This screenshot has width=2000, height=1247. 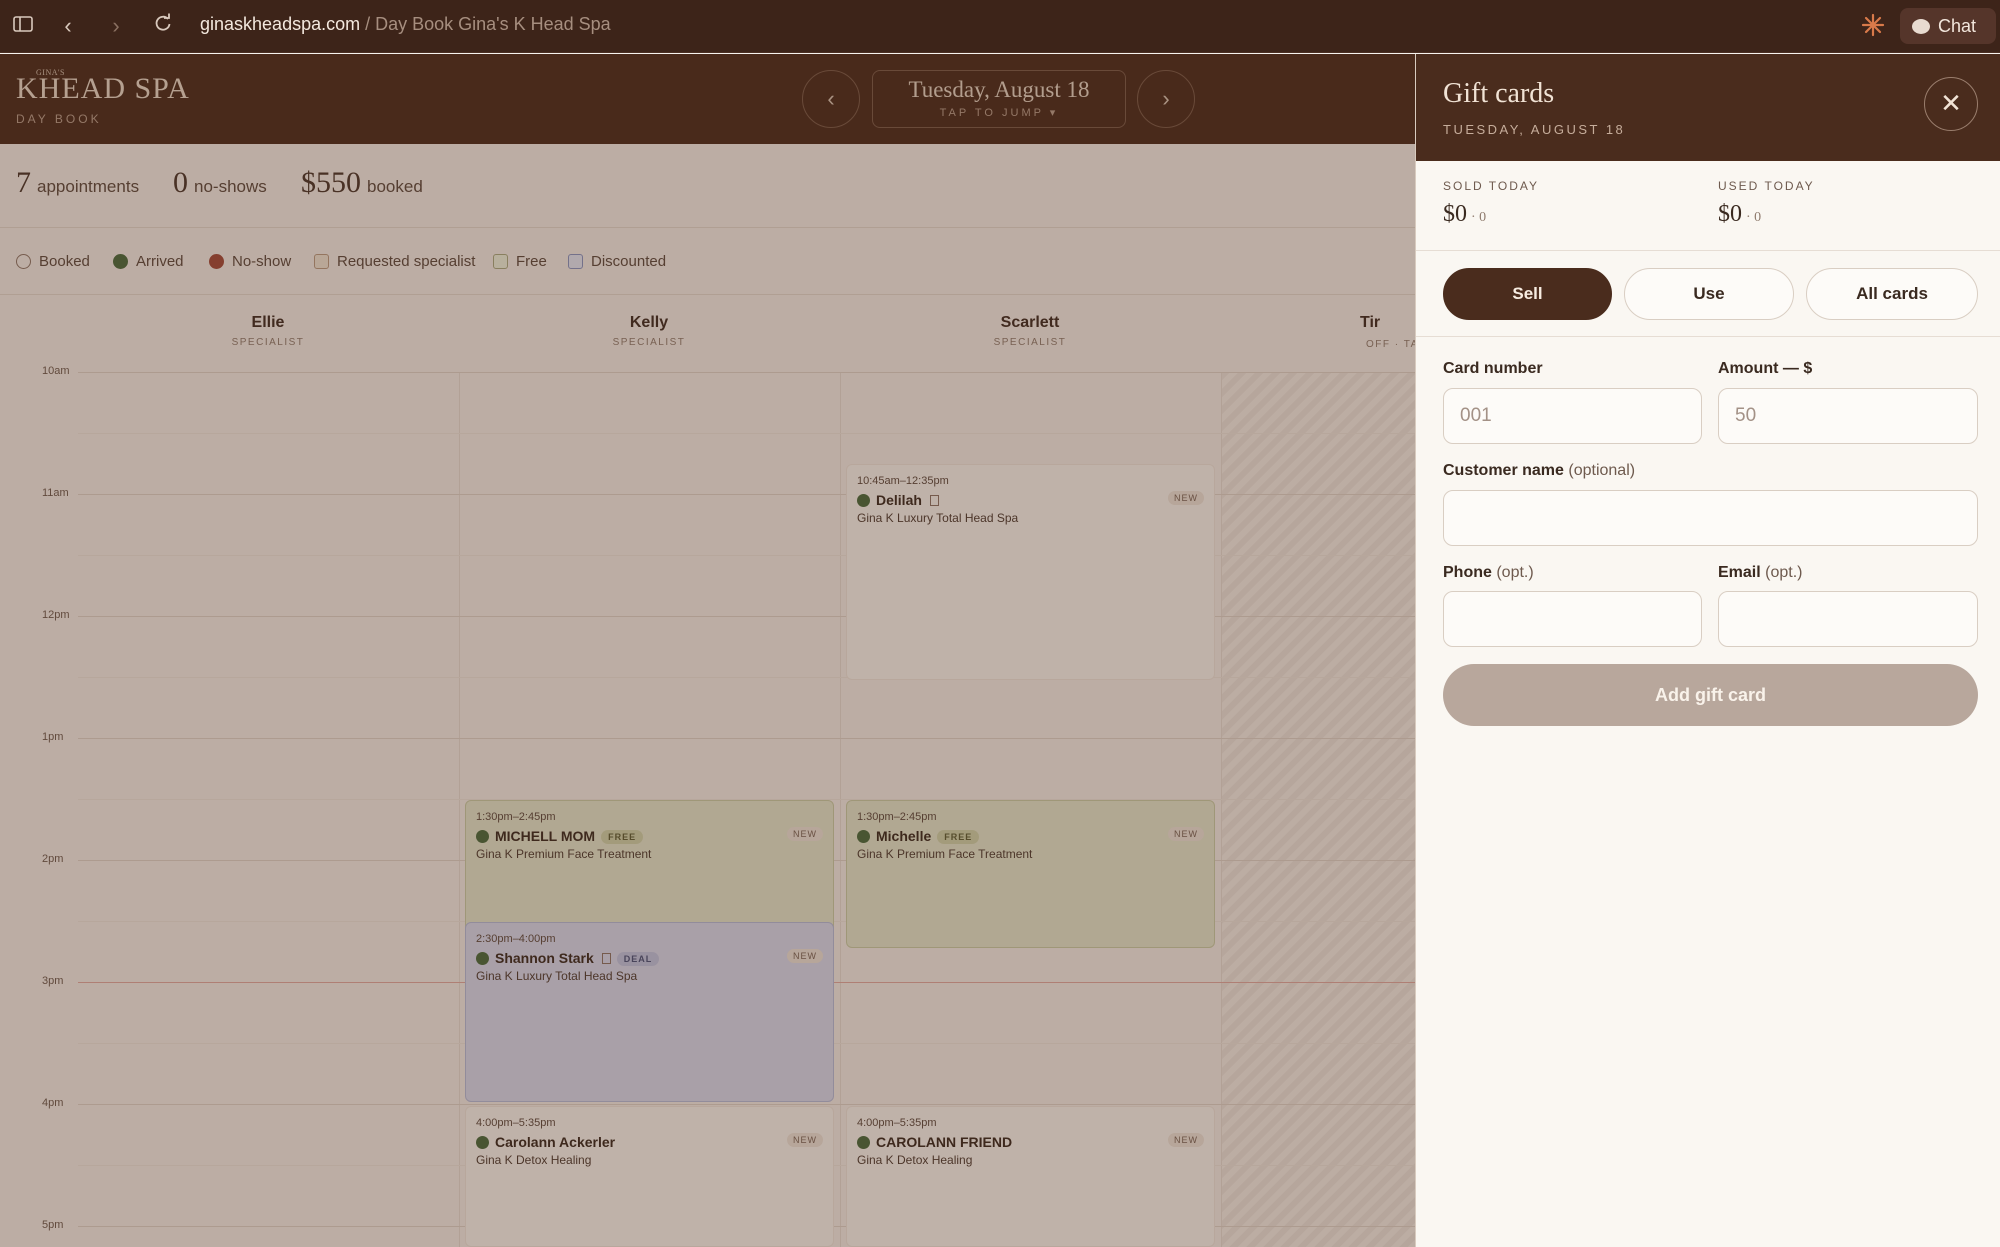 I want to click on email-input, so click(x=1848, y=619).